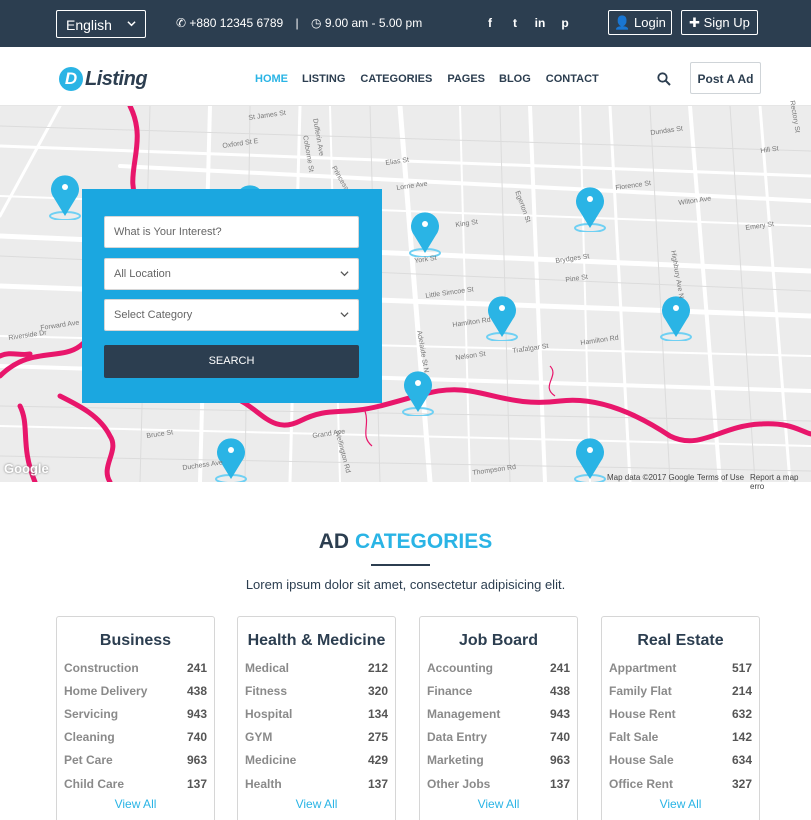 This screenshot has width=811, height=820. I want to click on subcategory-count: 517, so click(741, 668).